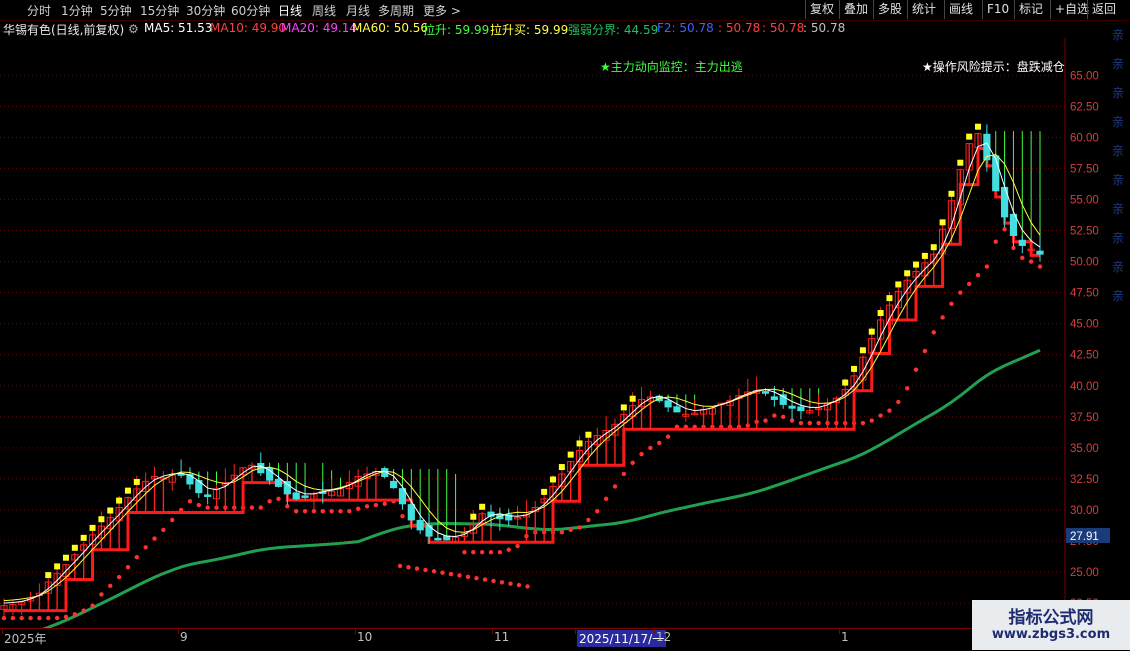 The width and height of the screenshot is (1130, 651). Describe the element at coordinates (1084, 294) in the screenshot. I see `y-tick-label-10: 47.50` at that location.